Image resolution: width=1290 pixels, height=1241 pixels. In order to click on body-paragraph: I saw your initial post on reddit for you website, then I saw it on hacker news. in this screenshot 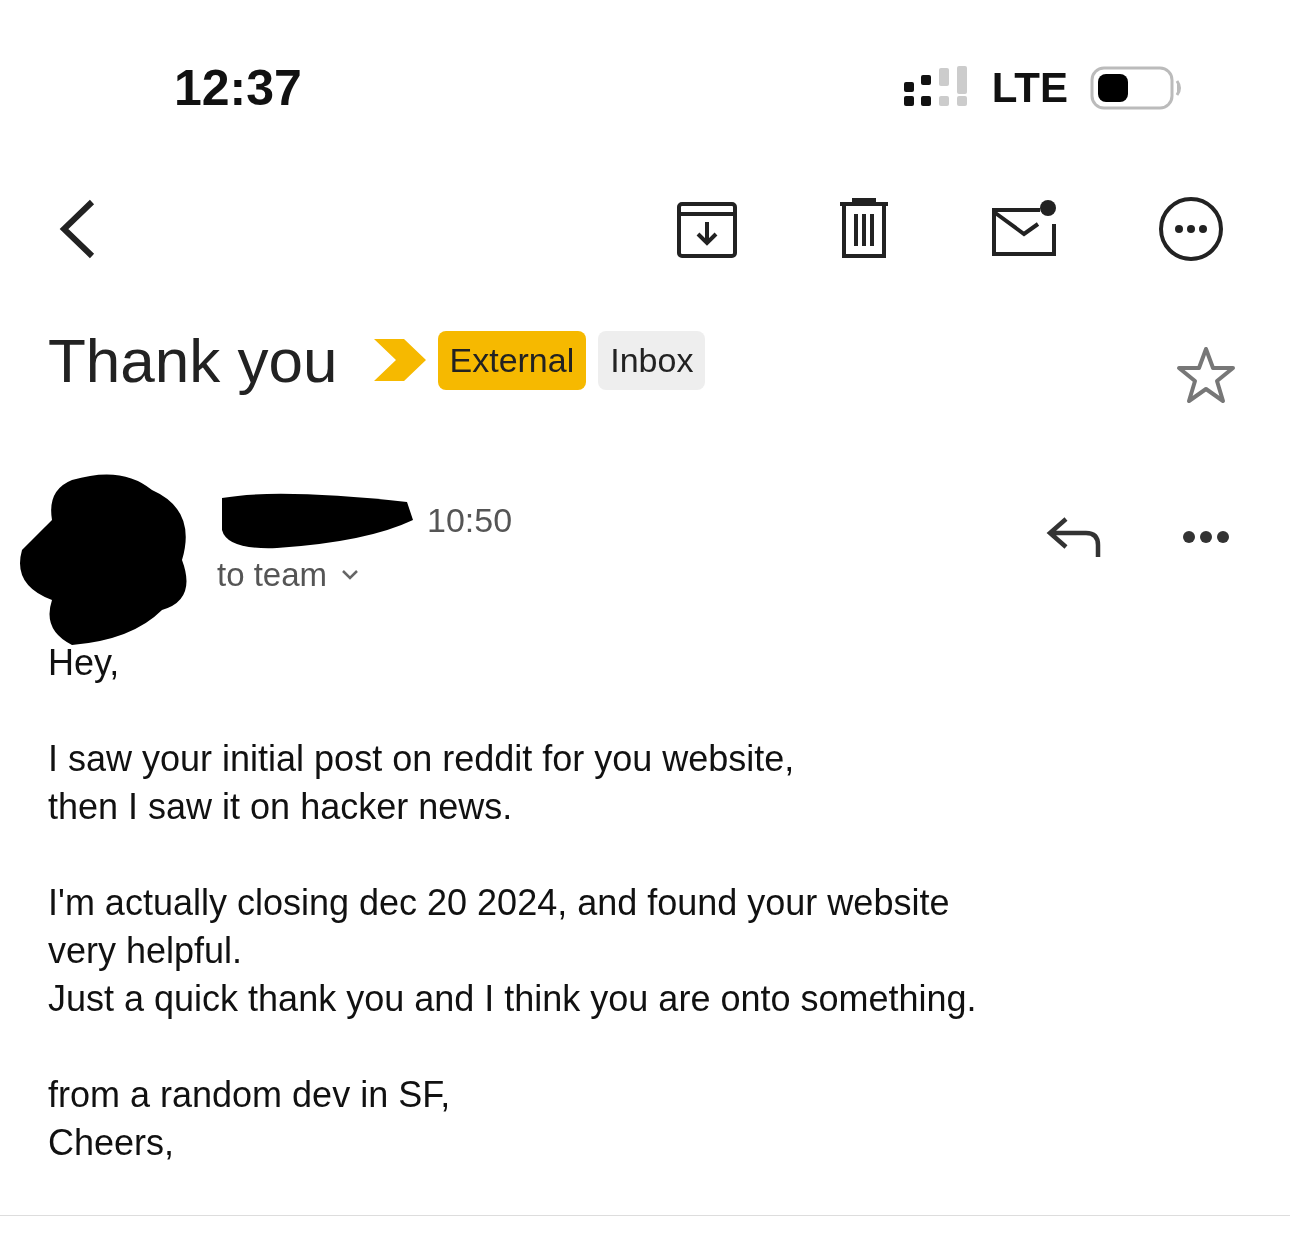, I will do `click(422, 783)`.